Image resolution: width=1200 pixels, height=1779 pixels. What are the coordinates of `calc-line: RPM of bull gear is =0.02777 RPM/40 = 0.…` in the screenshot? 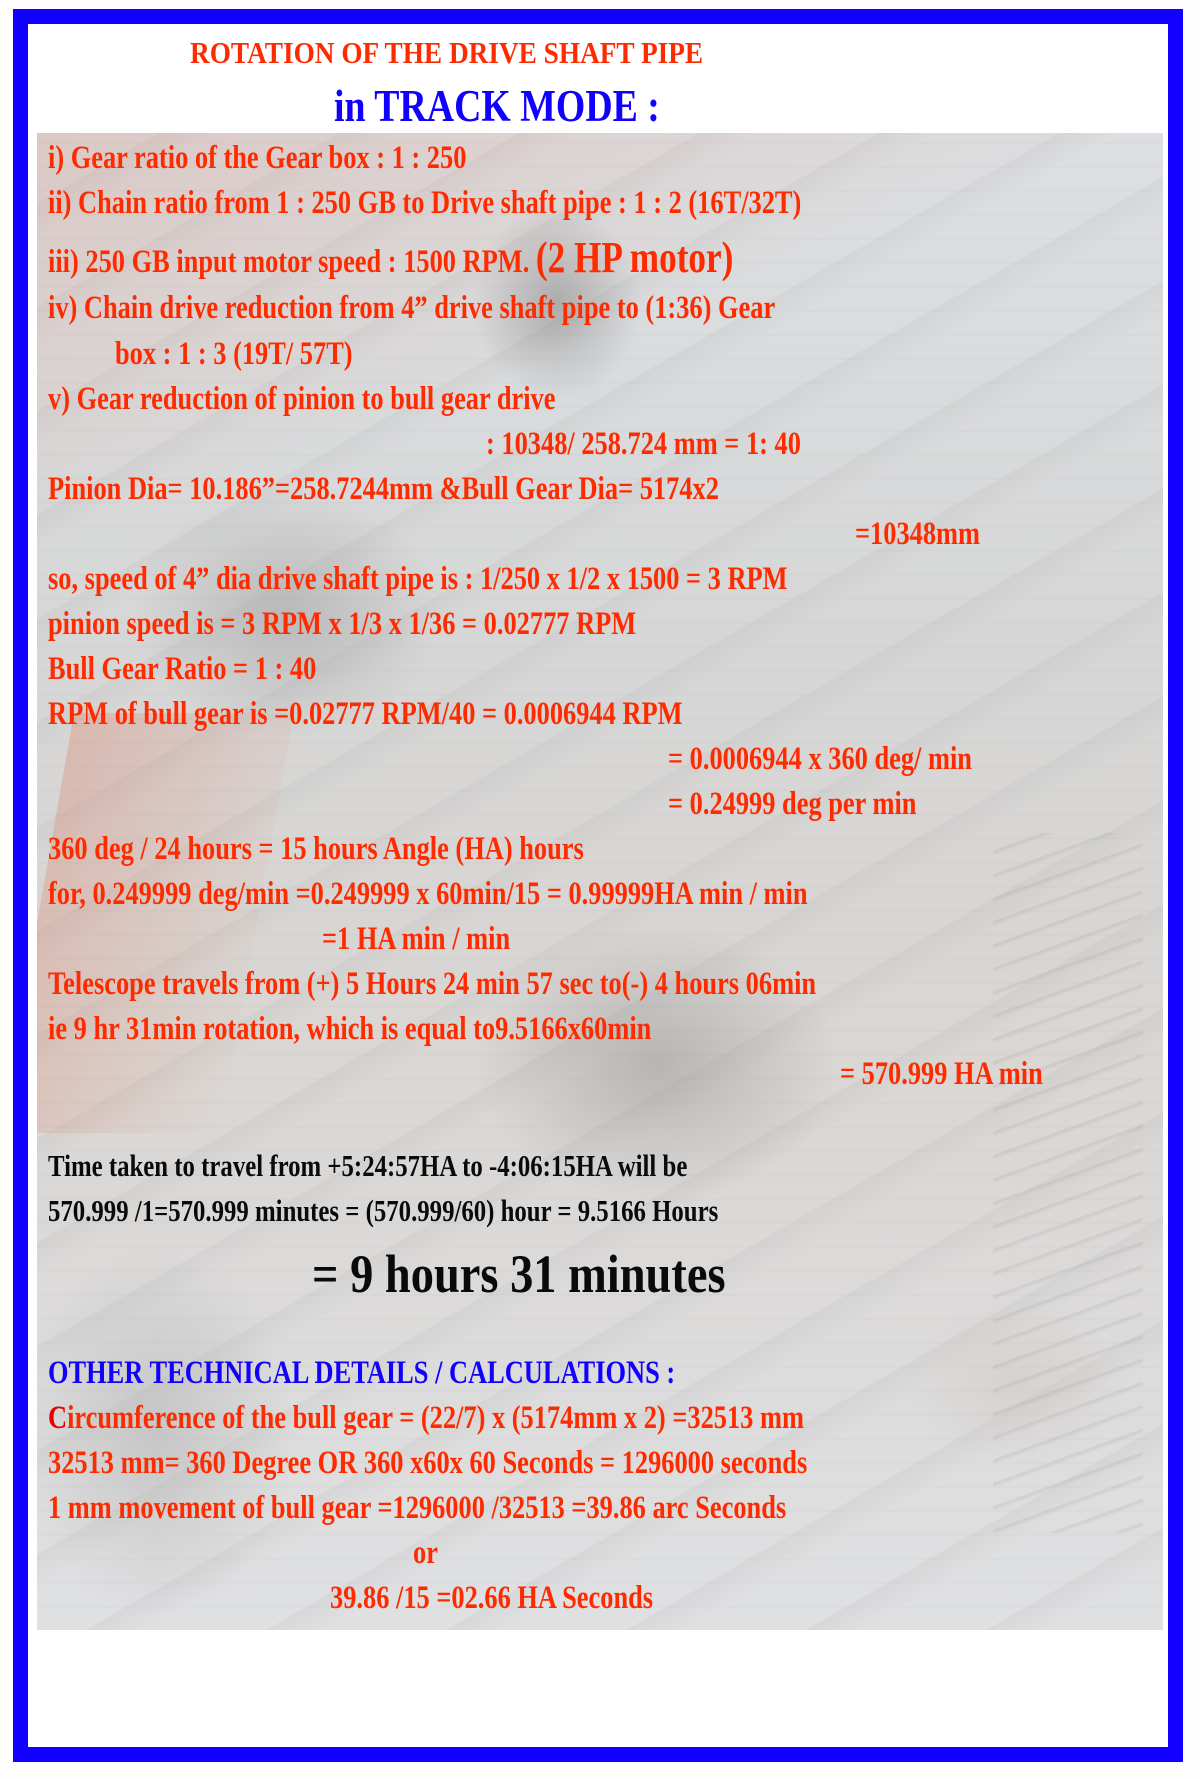 It's located at (365, 714).